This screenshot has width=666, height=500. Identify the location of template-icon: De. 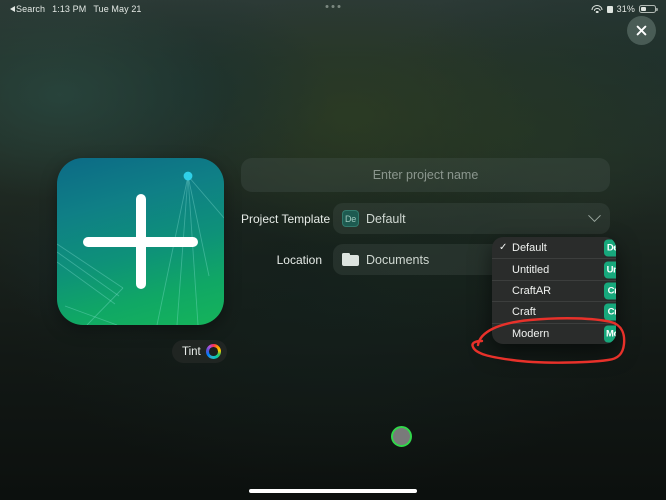
(350, 218).